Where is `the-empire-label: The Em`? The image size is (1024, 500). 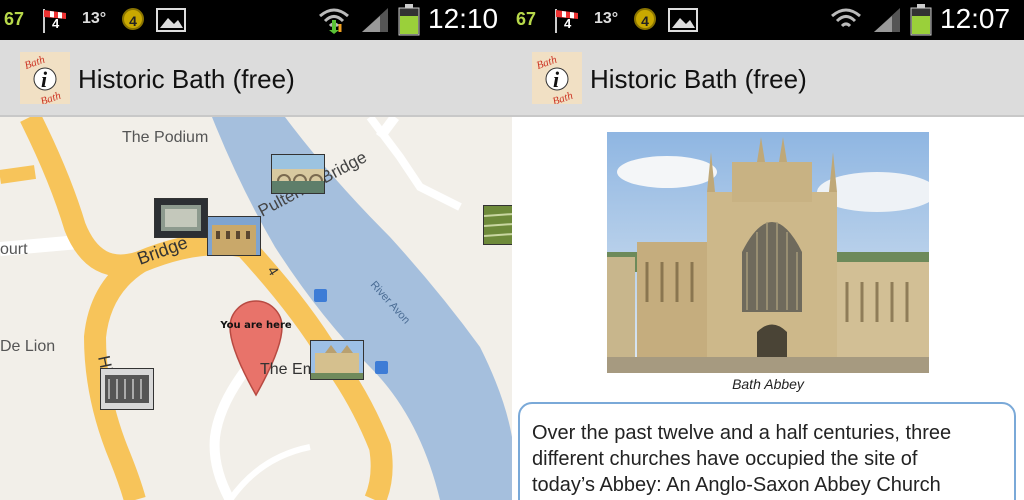 the-empire-label: The Em is located at coordinates (288, 369).